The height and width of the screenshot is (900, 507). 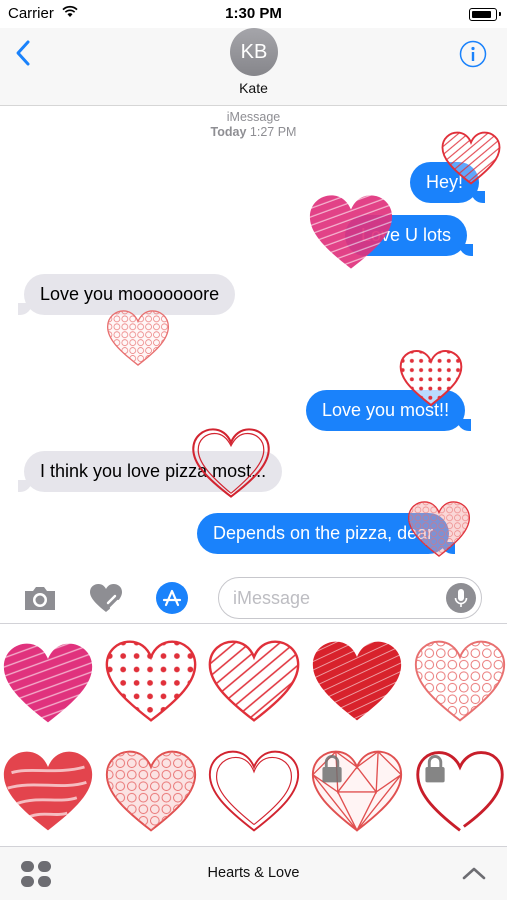 What do you see at coordinates (273, 132) in the screenshot?
I see `timestamp-time: 1:27 PM` at bounding box center [273, 132].